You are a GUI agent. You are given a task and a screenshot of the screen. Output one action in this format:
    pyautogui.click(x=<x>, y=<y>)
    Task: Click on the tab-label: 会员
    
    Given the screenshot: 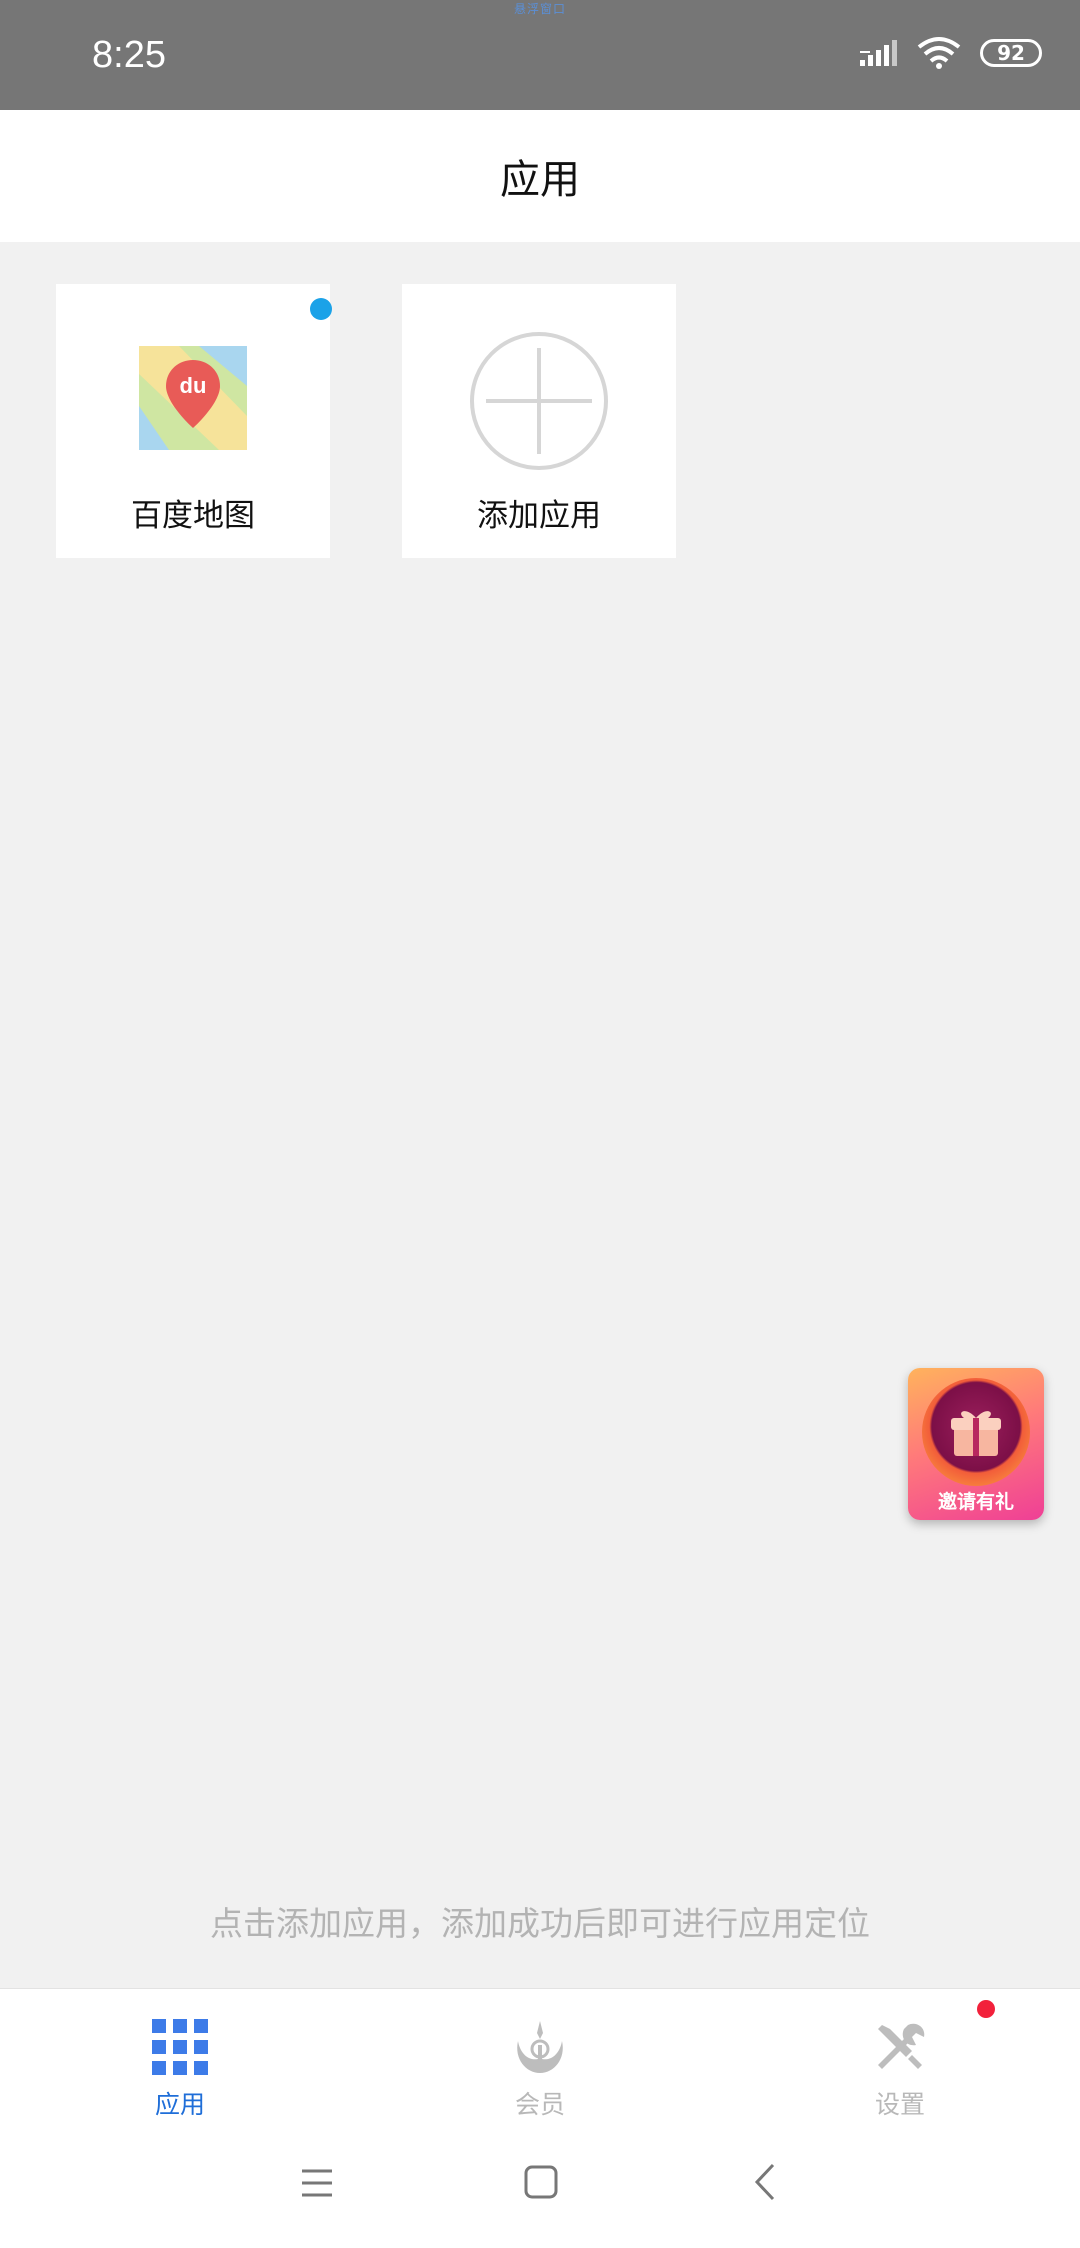 What is the action you would take?
    pyautogui.click(x=539, y=2104)
    